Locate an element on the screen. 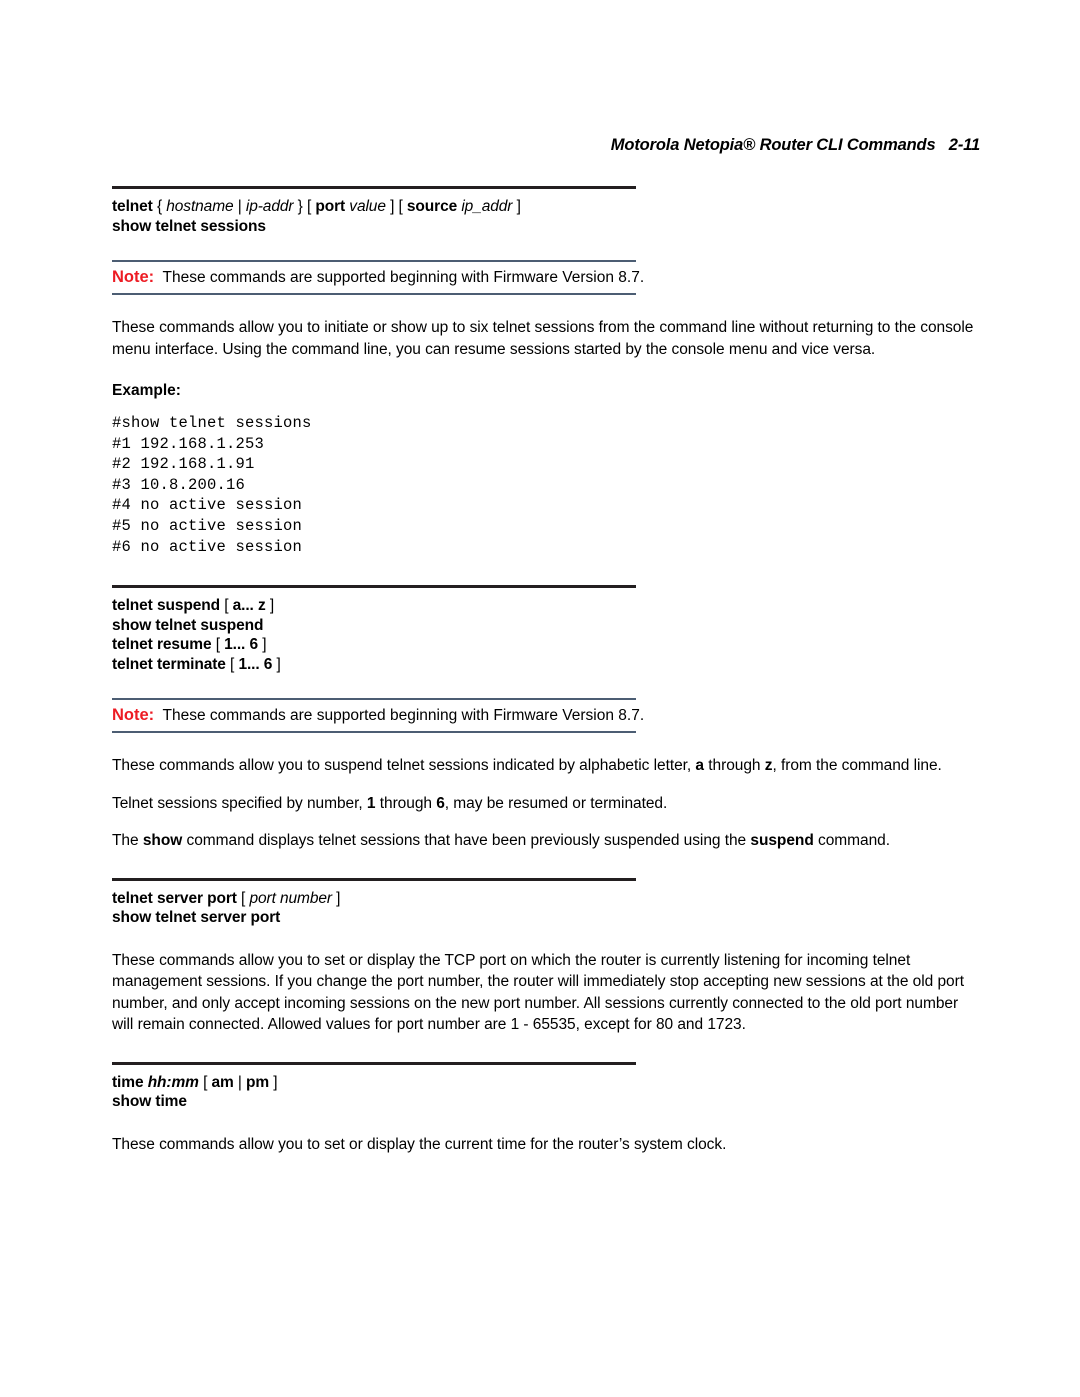 Image resolution: width=1080 pixels, height=1397 pixels. command-syntax-line: telnet resume [ 1... 6 ] is located at coordinates (189, 645).